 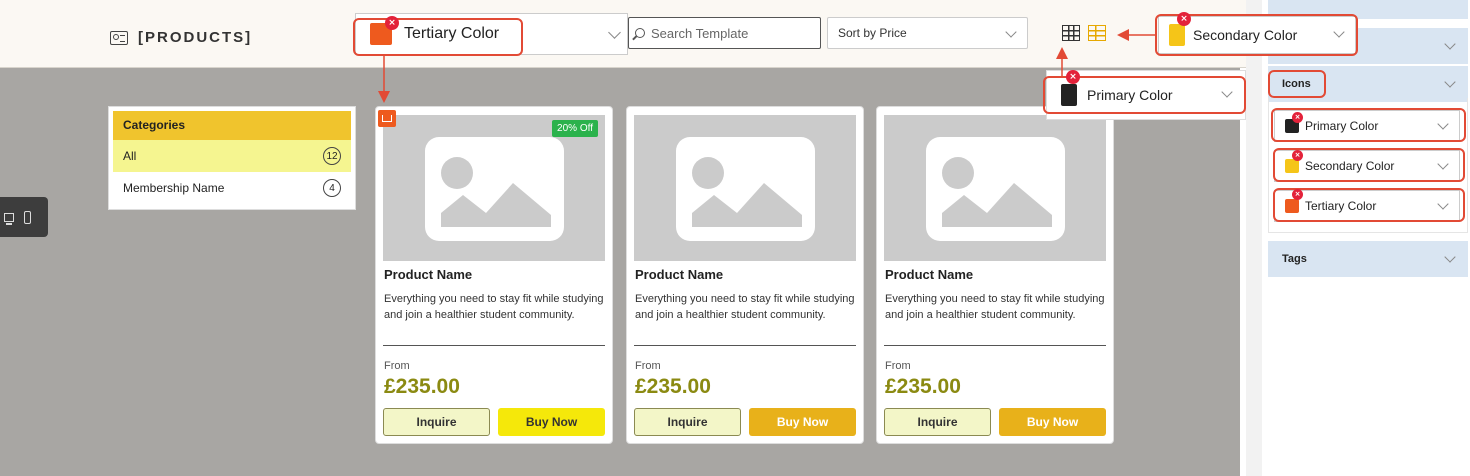 I want to click on discount-badge: 20% Off, so click(x=575, y=128).